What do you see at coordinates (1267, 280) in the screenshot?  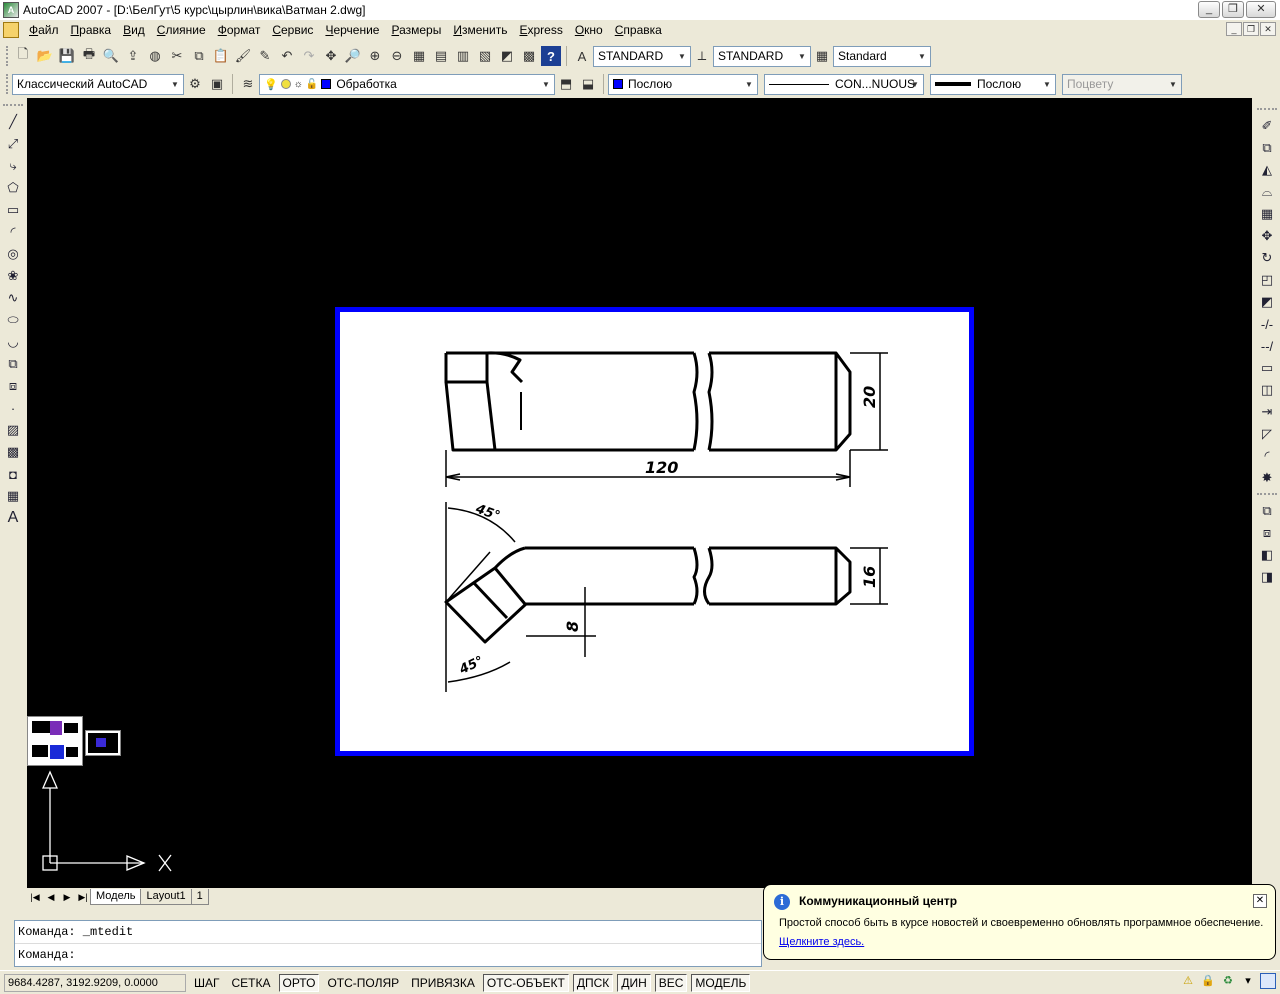 I see `scale-icon: ◰` at bounding box center [1267, 280].